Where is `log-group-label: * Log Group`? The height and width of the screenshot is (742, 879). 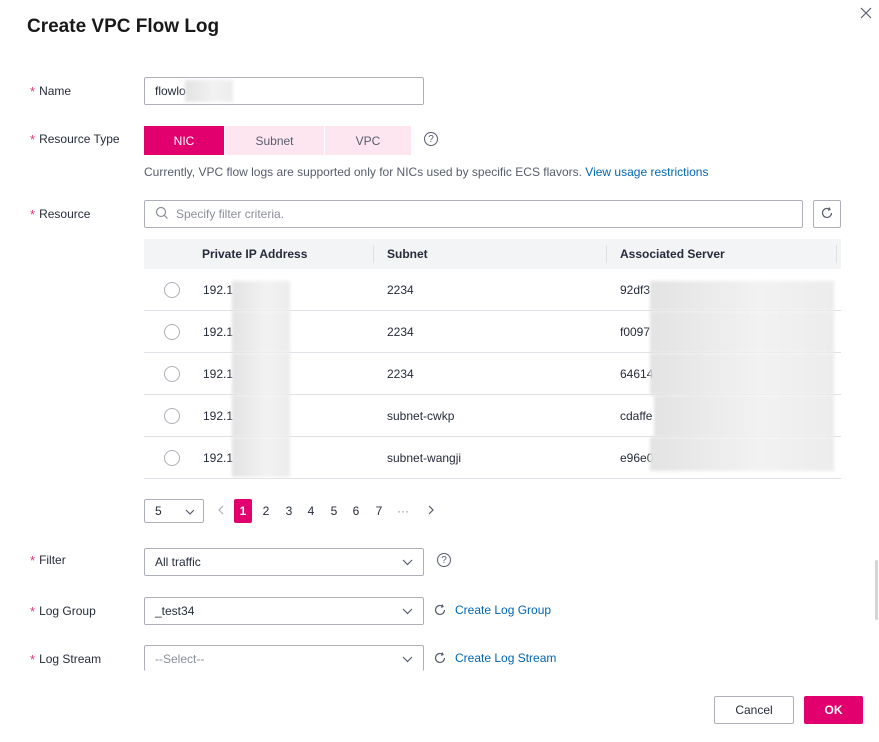
log-group-label: * Log Group is located at coordinates (63, 611).